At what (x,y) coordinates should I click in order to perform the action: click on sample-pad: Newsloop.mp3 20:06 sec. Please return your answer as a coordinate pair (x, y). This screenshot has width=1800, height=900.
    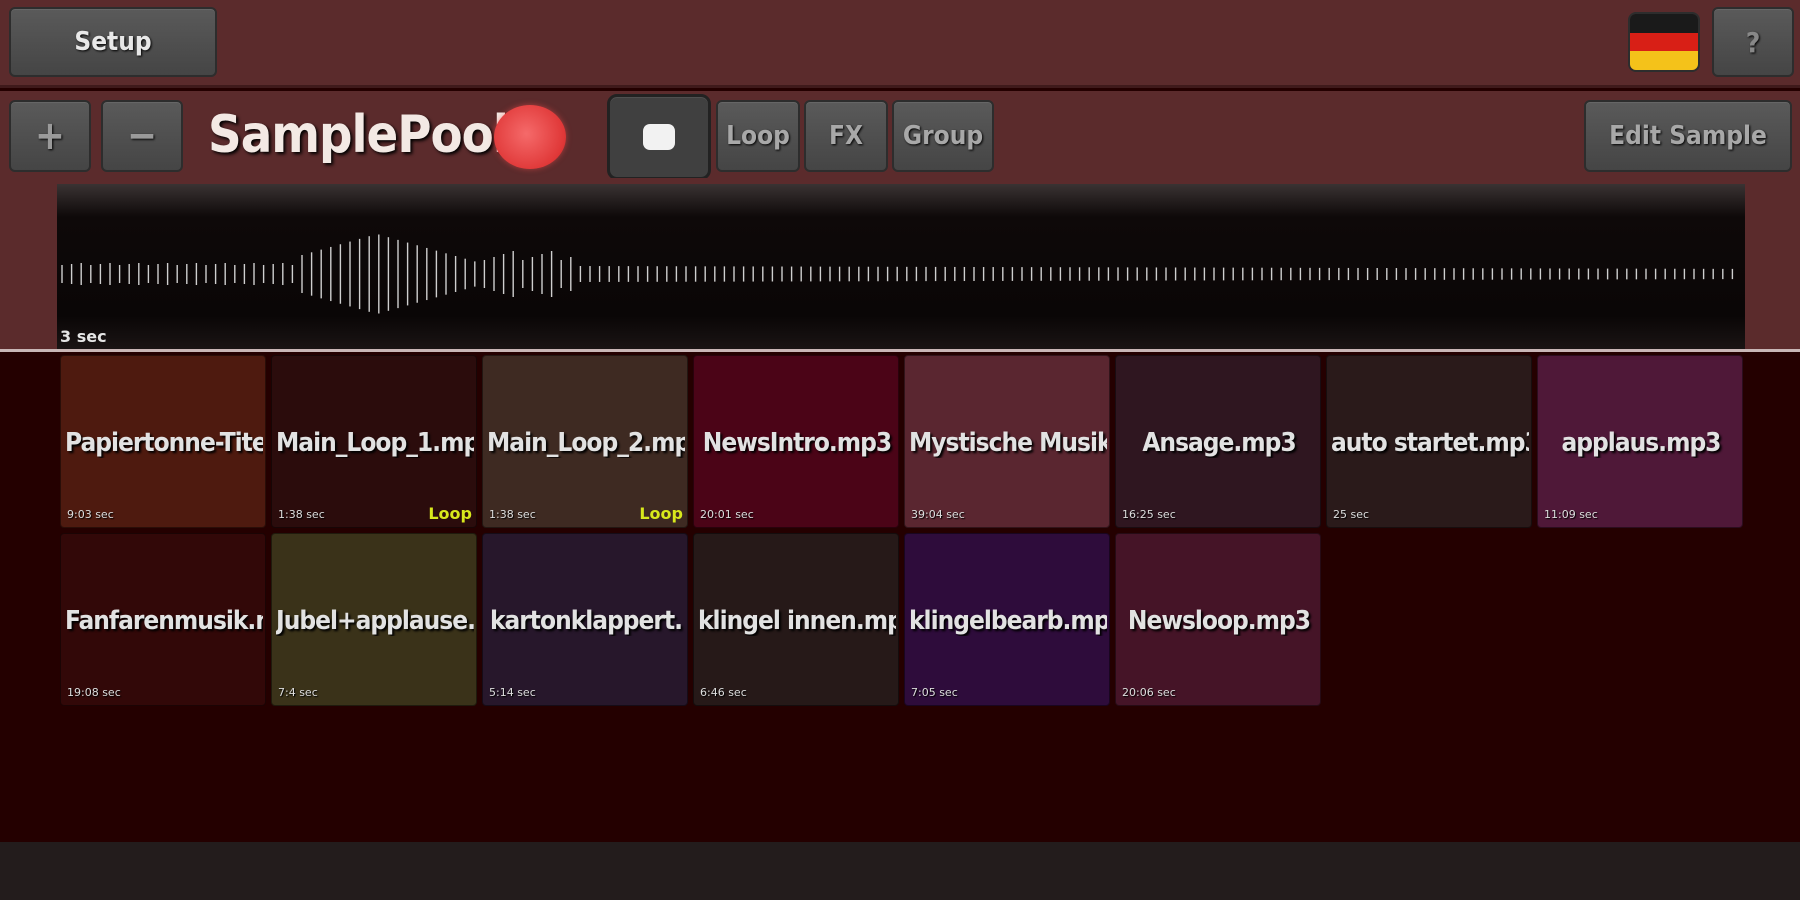
    Looking at the image, I should click on (1218, 619).